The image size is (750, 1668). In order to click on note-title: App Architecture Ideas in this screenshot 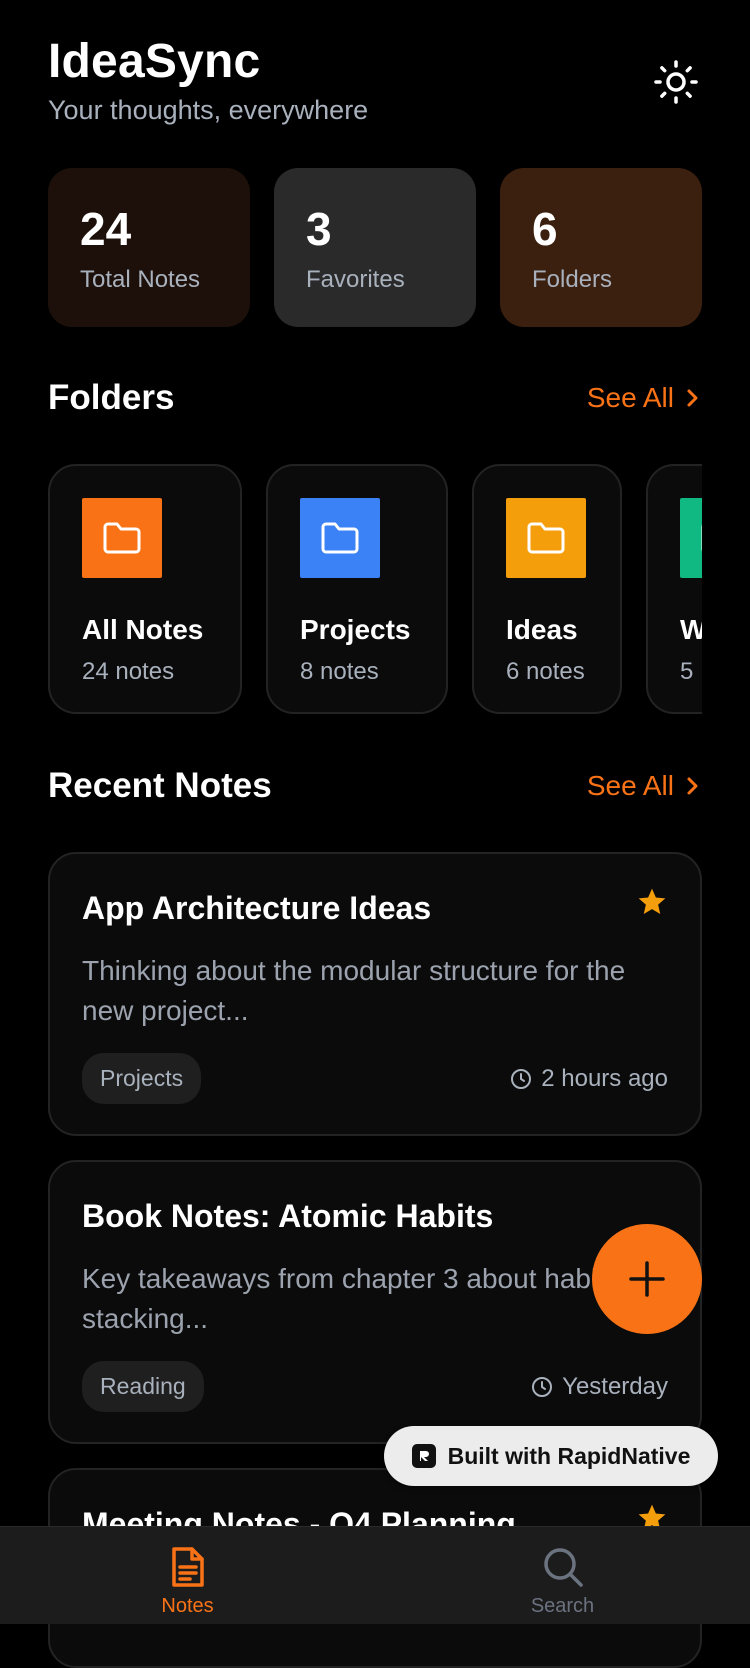, I will do `click(257, 908)`.